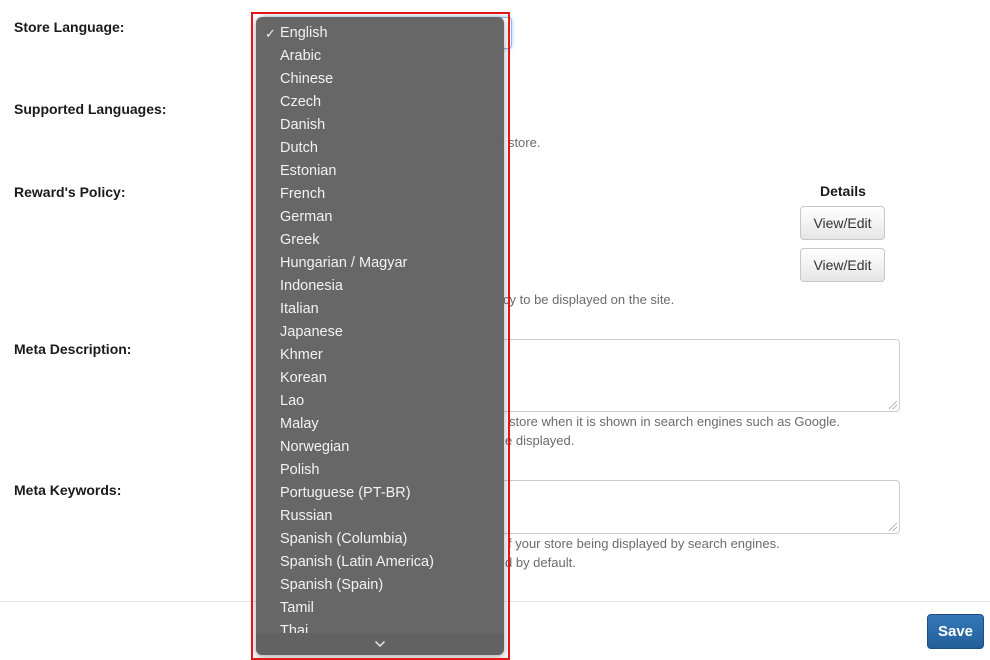  I want to click on language-option: Spanish (Spain), so click(380, 585).